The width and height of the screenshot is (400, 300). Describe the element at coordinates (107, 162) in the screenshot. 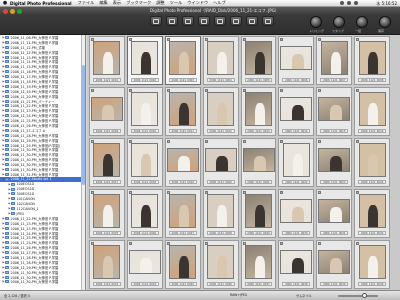

I see `thumbnail-cell: 2006_1121_0017` at that location.